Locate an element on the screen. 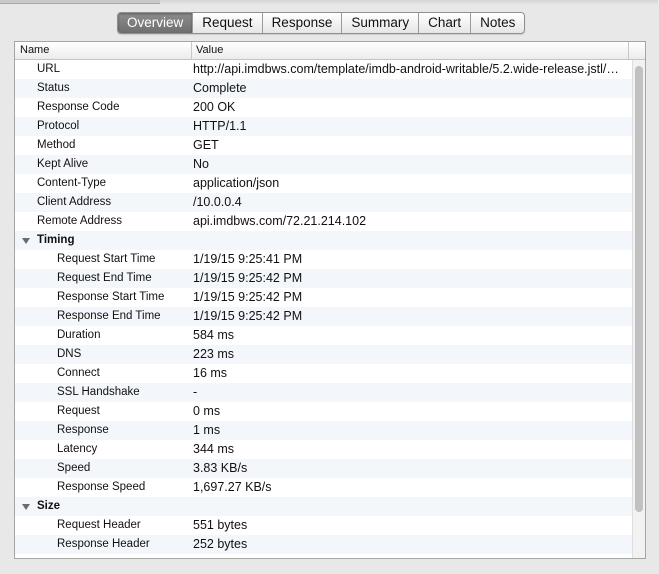 This screenshot has width=659, height=574. table-row: Response Start Time 1/19/15 9:25:42 PM is located at coordinates (323, 297).